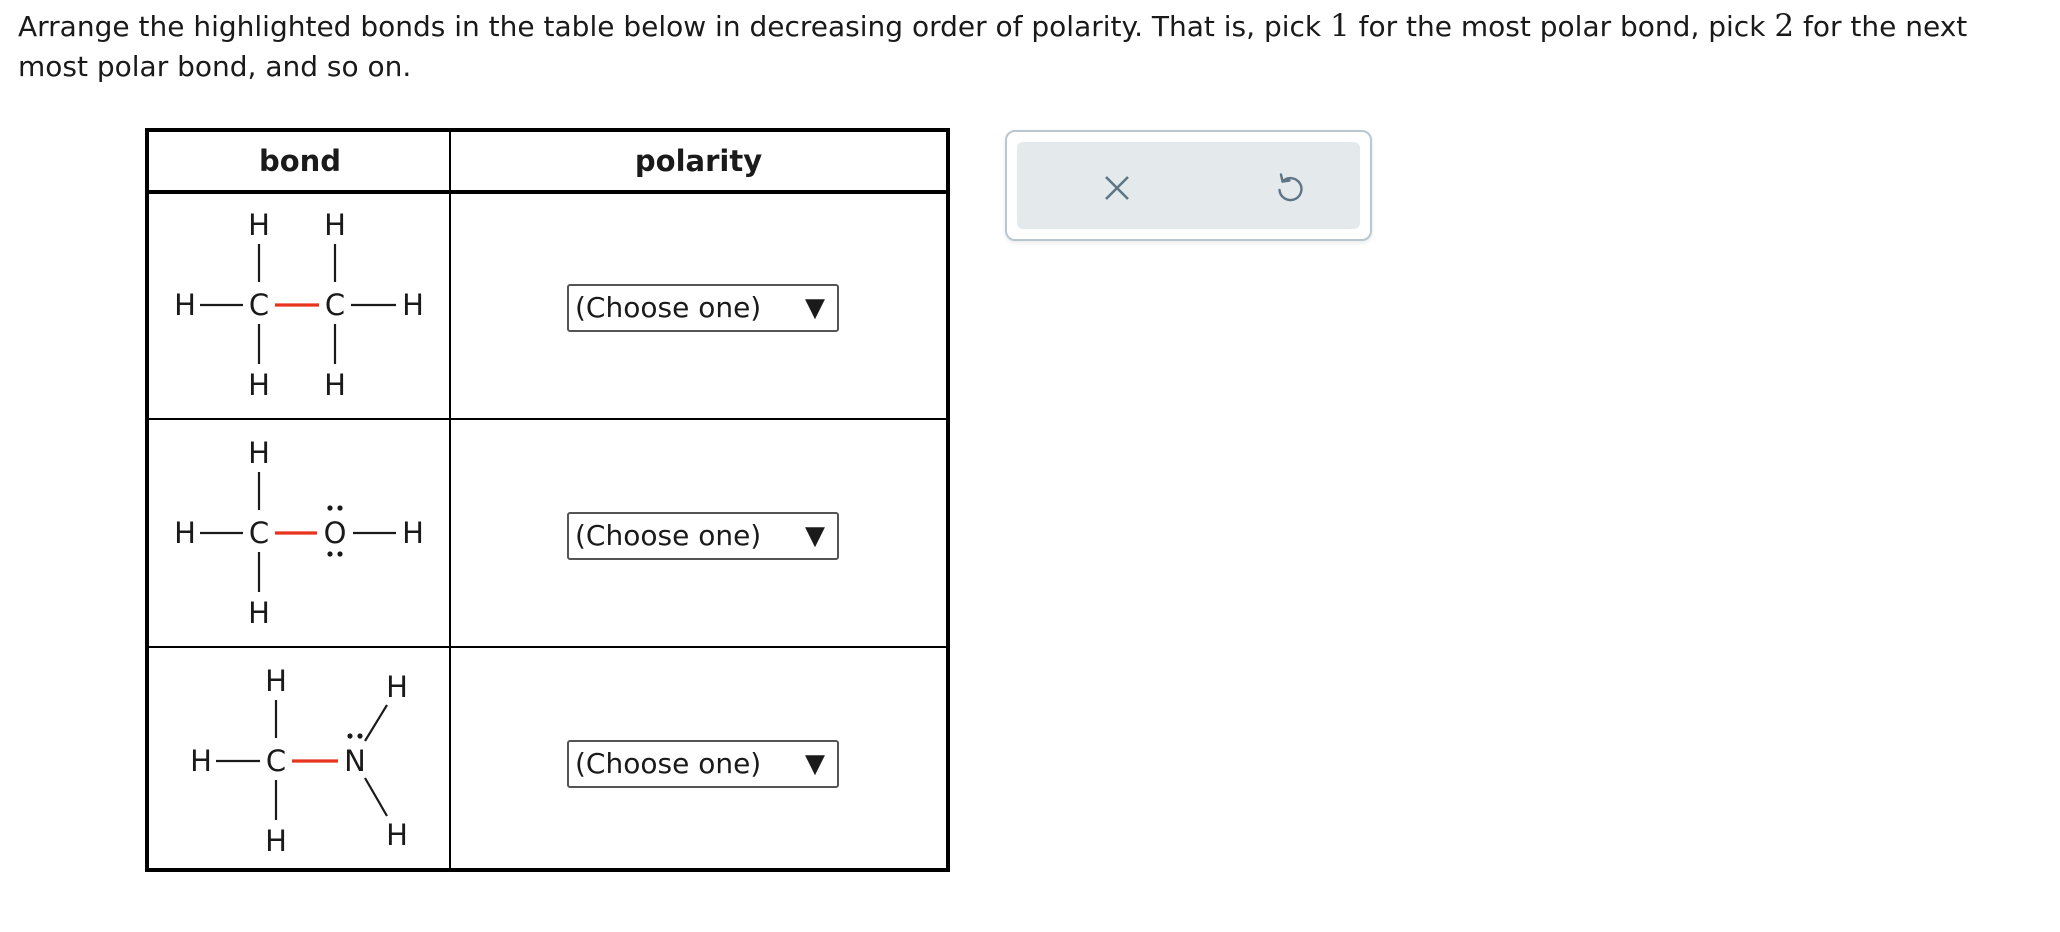 This screenshot has width=2060, height=932. What do you see at coordinates (300, 161) in the screenshot?
I see `header-bond: bond` at bounding box center [300, 161].